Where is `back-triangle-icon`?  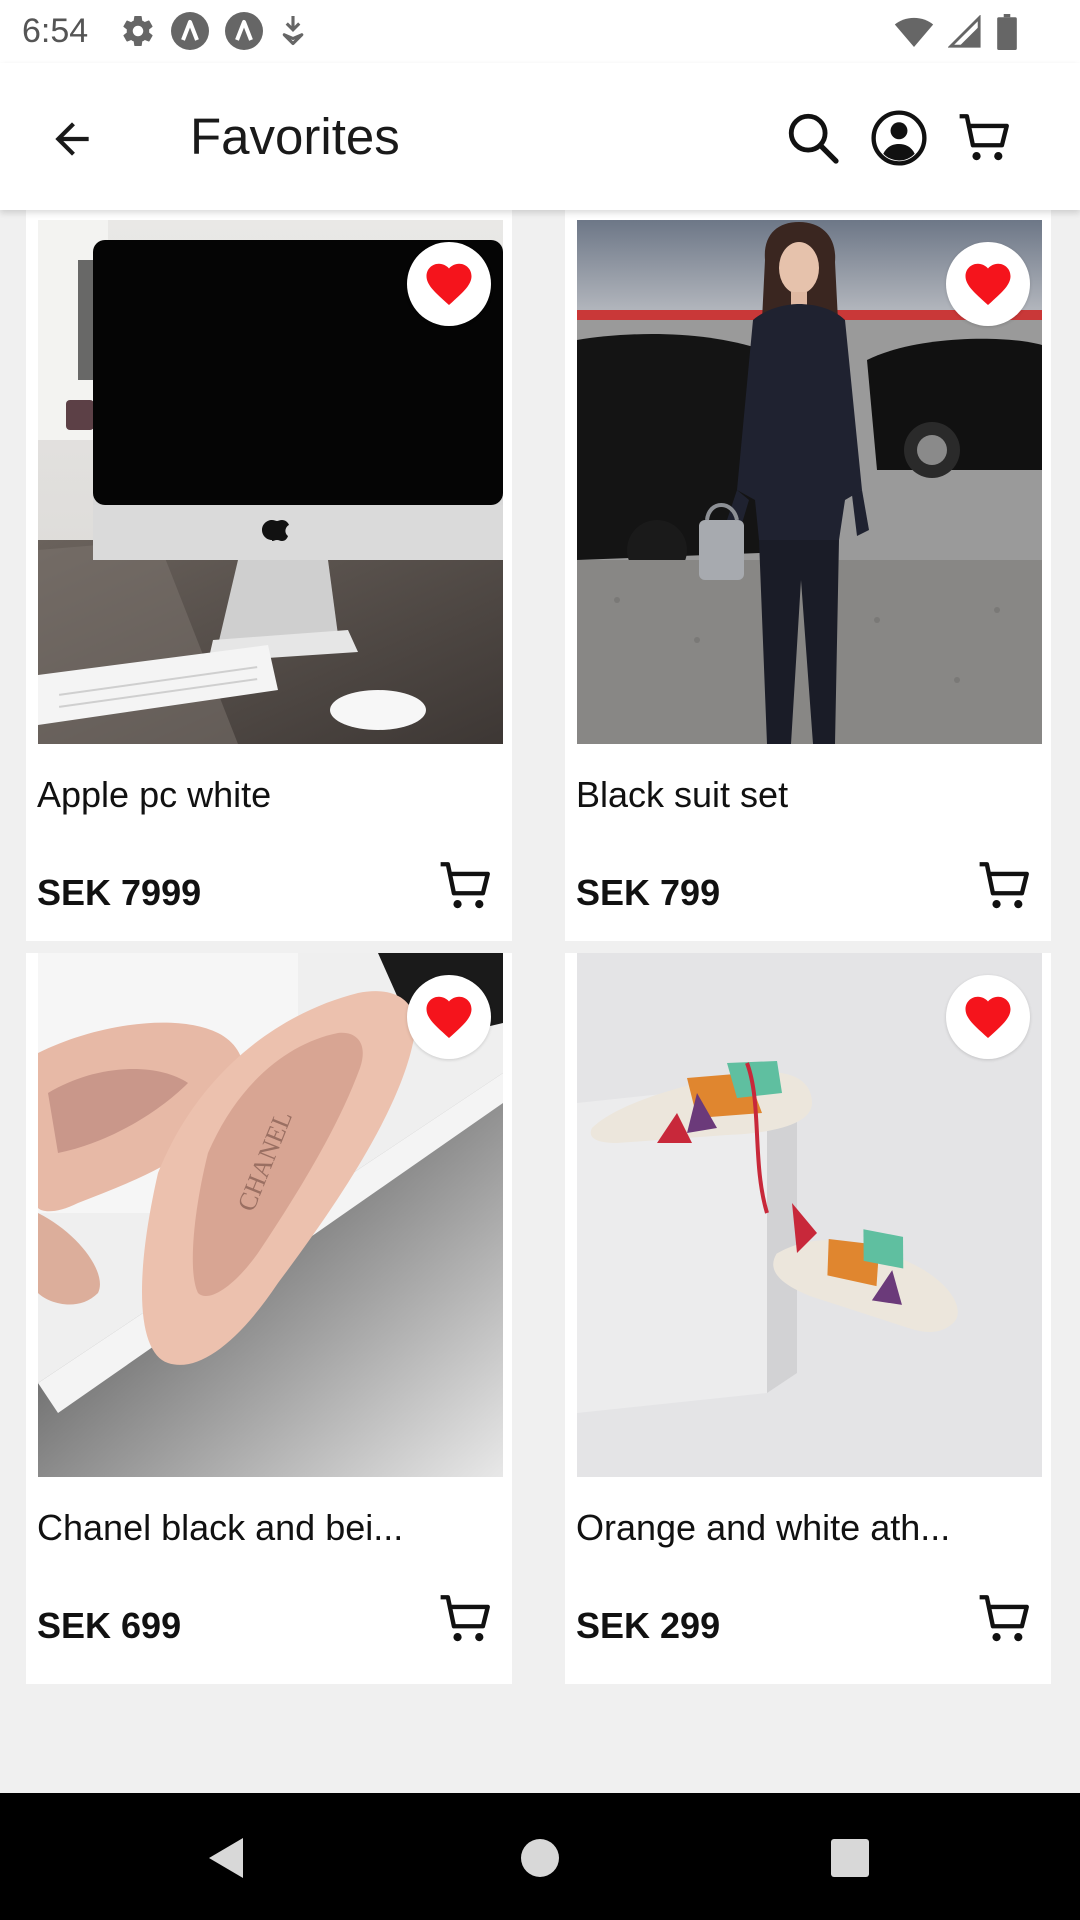
back-triangle-icon is located at coordinates (226, 1858).